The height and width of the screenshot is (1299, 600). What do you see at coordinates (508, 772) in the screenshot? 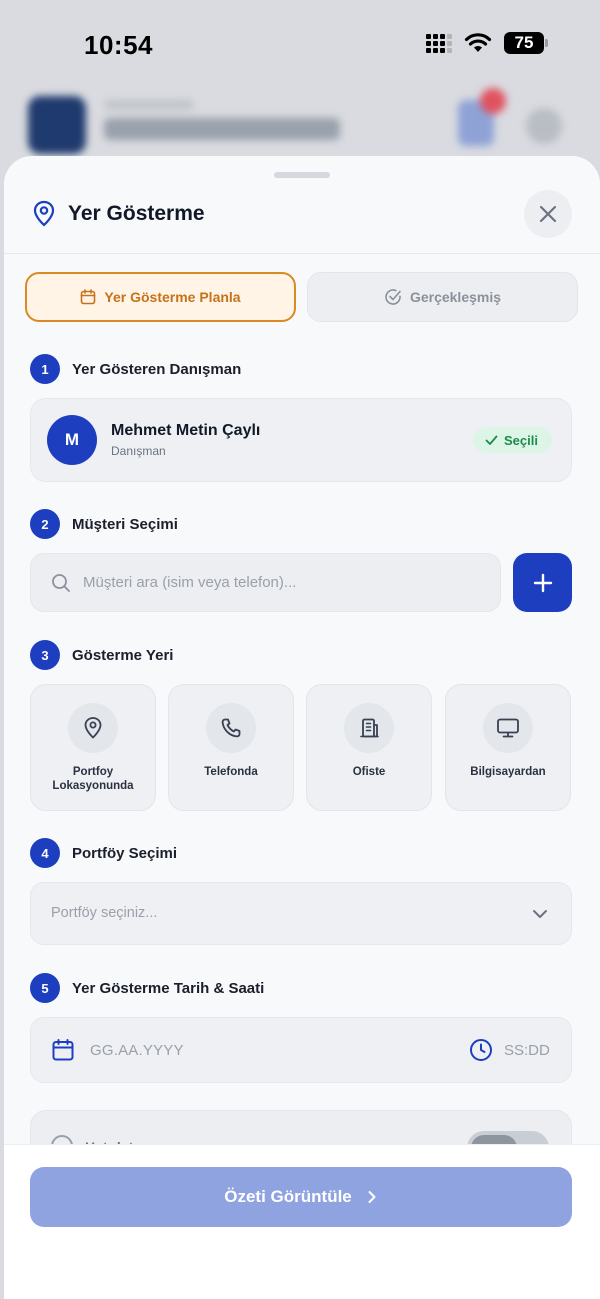
I see `location-option-label: Bilgisayardan` at bounding box center [508, 772].